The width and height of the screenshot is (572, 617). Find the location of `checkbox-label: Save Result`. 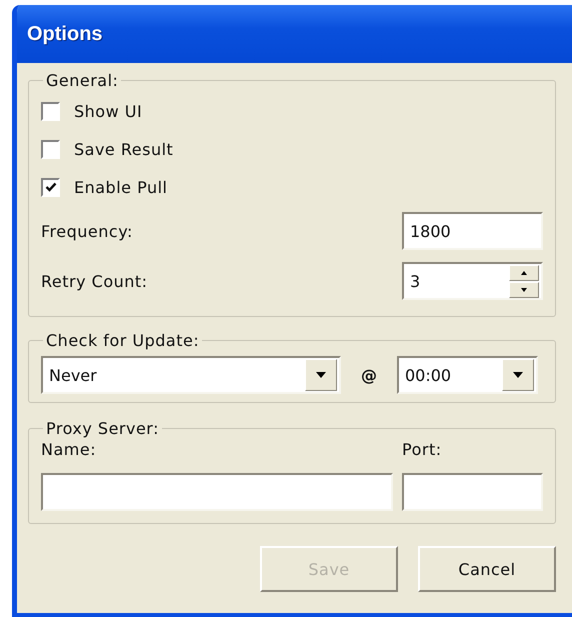

checkbox-label: Save Result is located at coordinates (124, 149).